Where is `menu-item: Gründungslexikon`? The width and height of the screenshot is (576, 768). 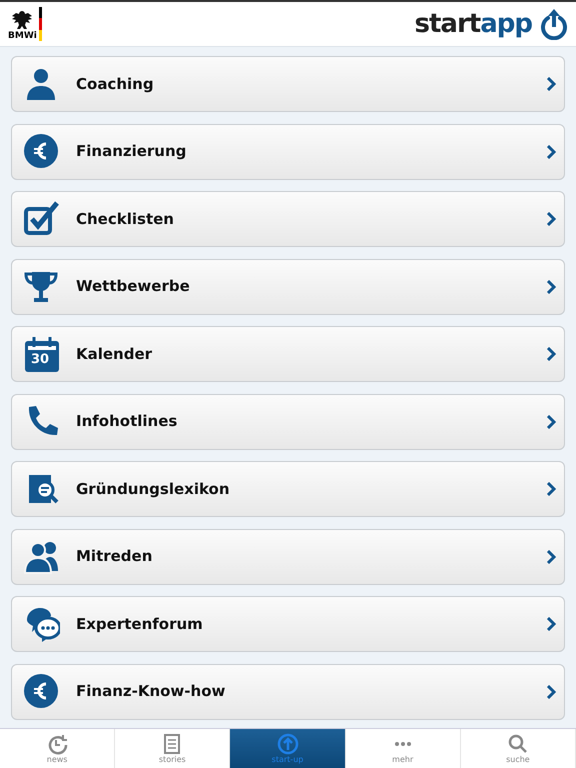
menu-item: Gründungslexikon is located at coordinates (288, 489).